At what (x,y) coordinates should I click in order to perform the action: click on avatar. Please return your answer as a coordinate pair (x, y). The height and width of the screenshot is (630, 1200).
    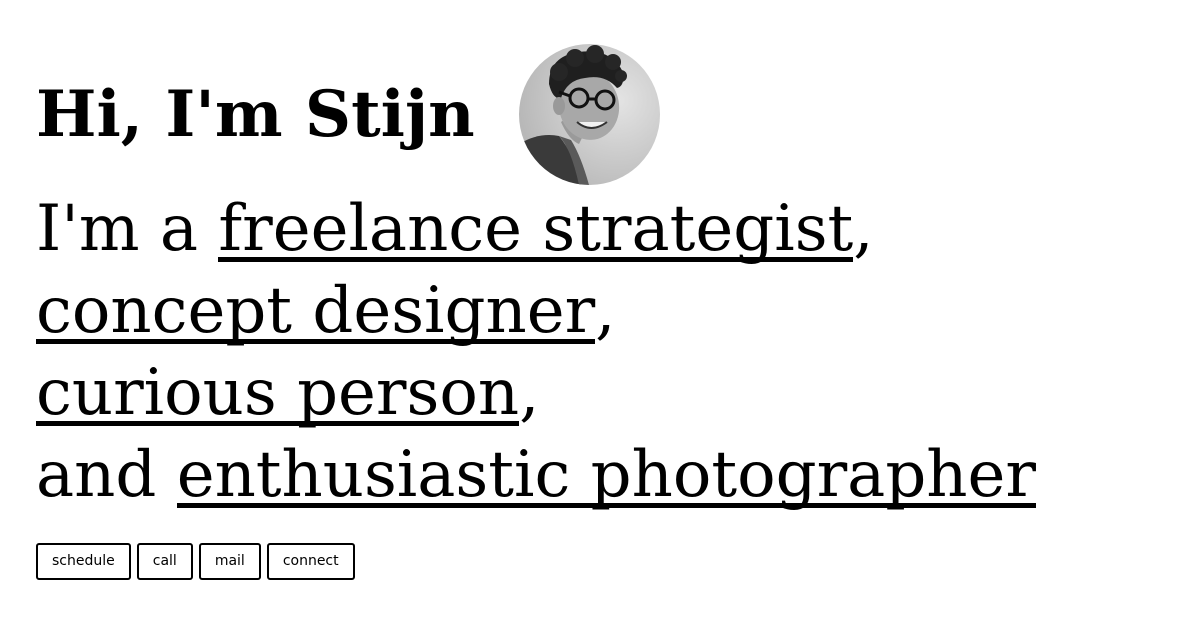
    Looking at the image, I should click on (589, 114).